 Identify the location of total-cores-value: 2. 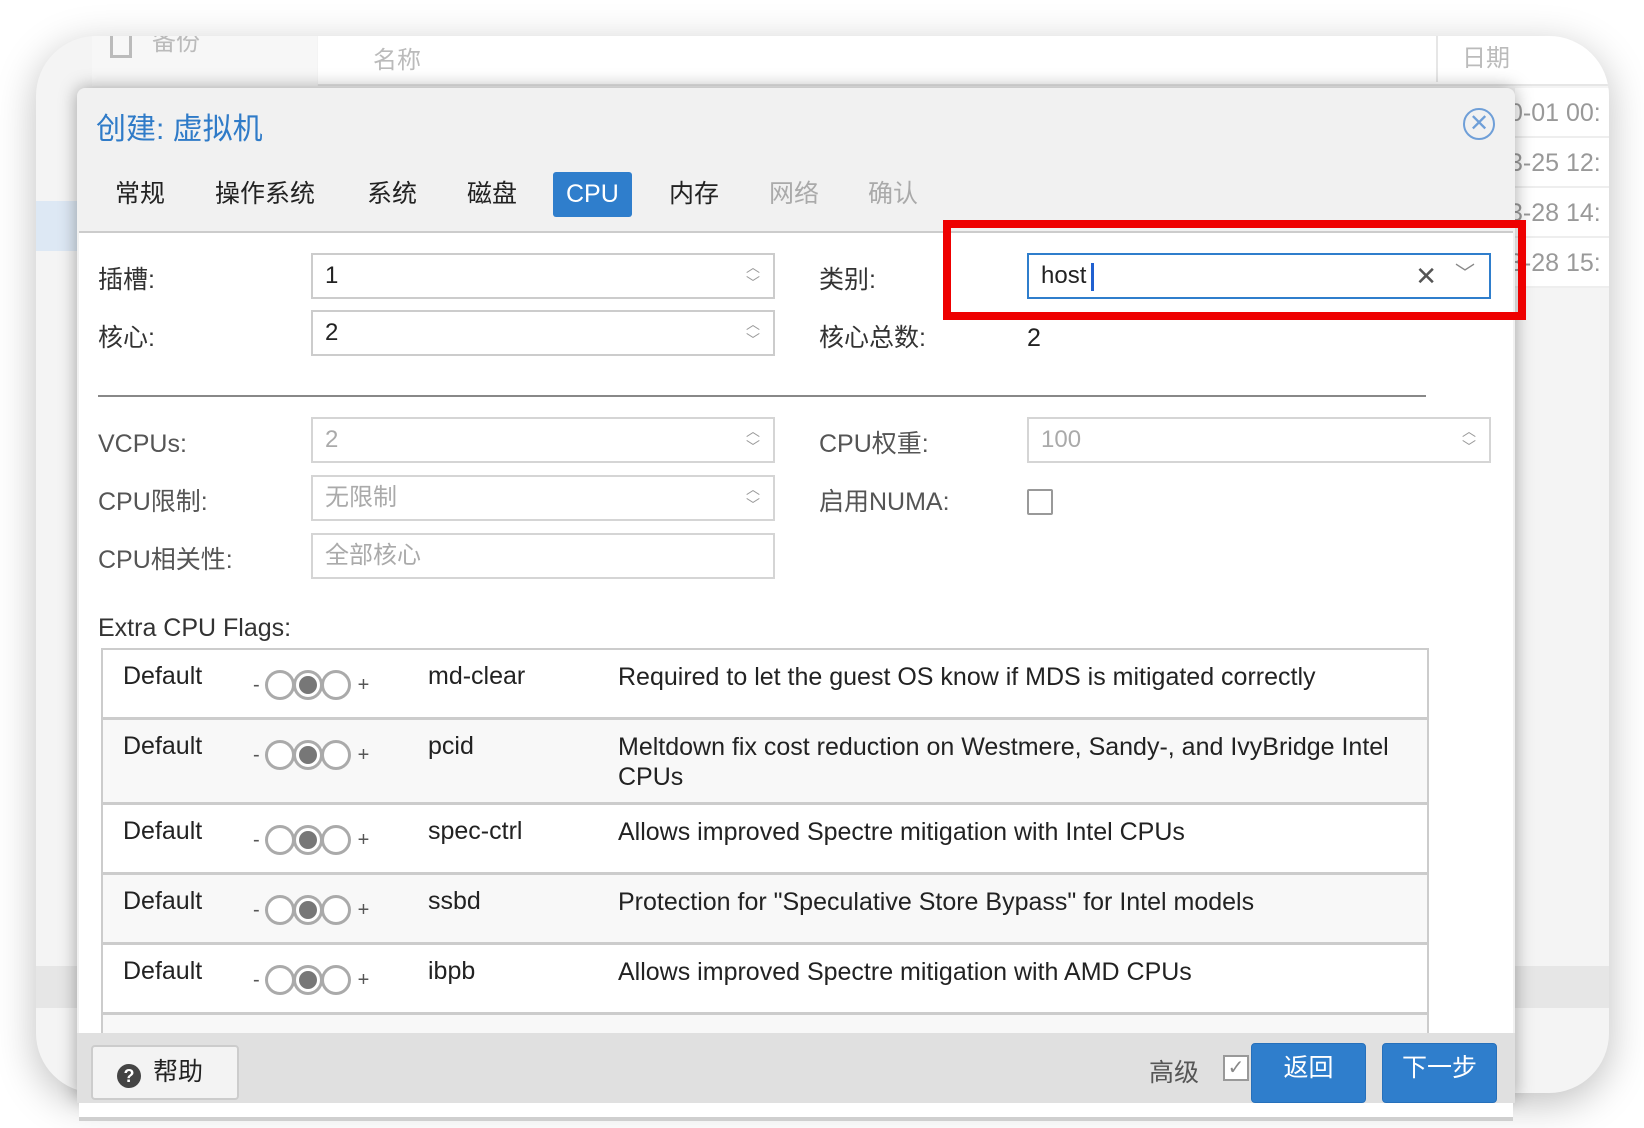
(1034, 338).